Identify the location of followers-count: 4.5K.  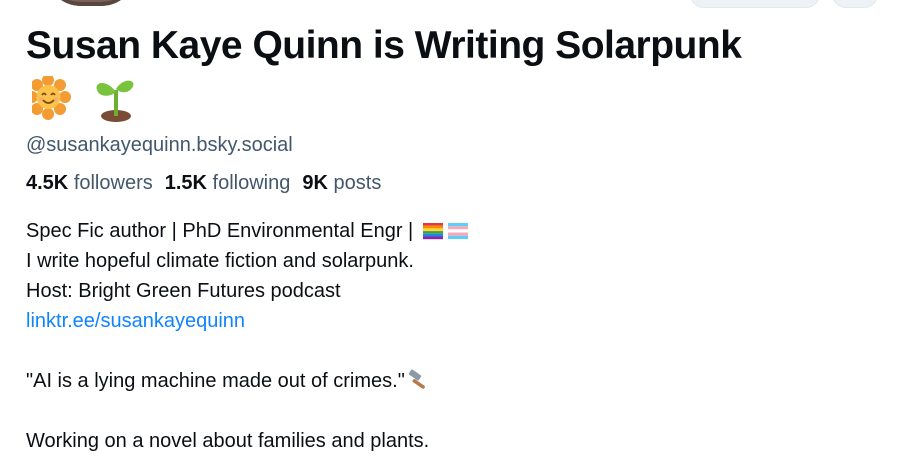
(47, 183).